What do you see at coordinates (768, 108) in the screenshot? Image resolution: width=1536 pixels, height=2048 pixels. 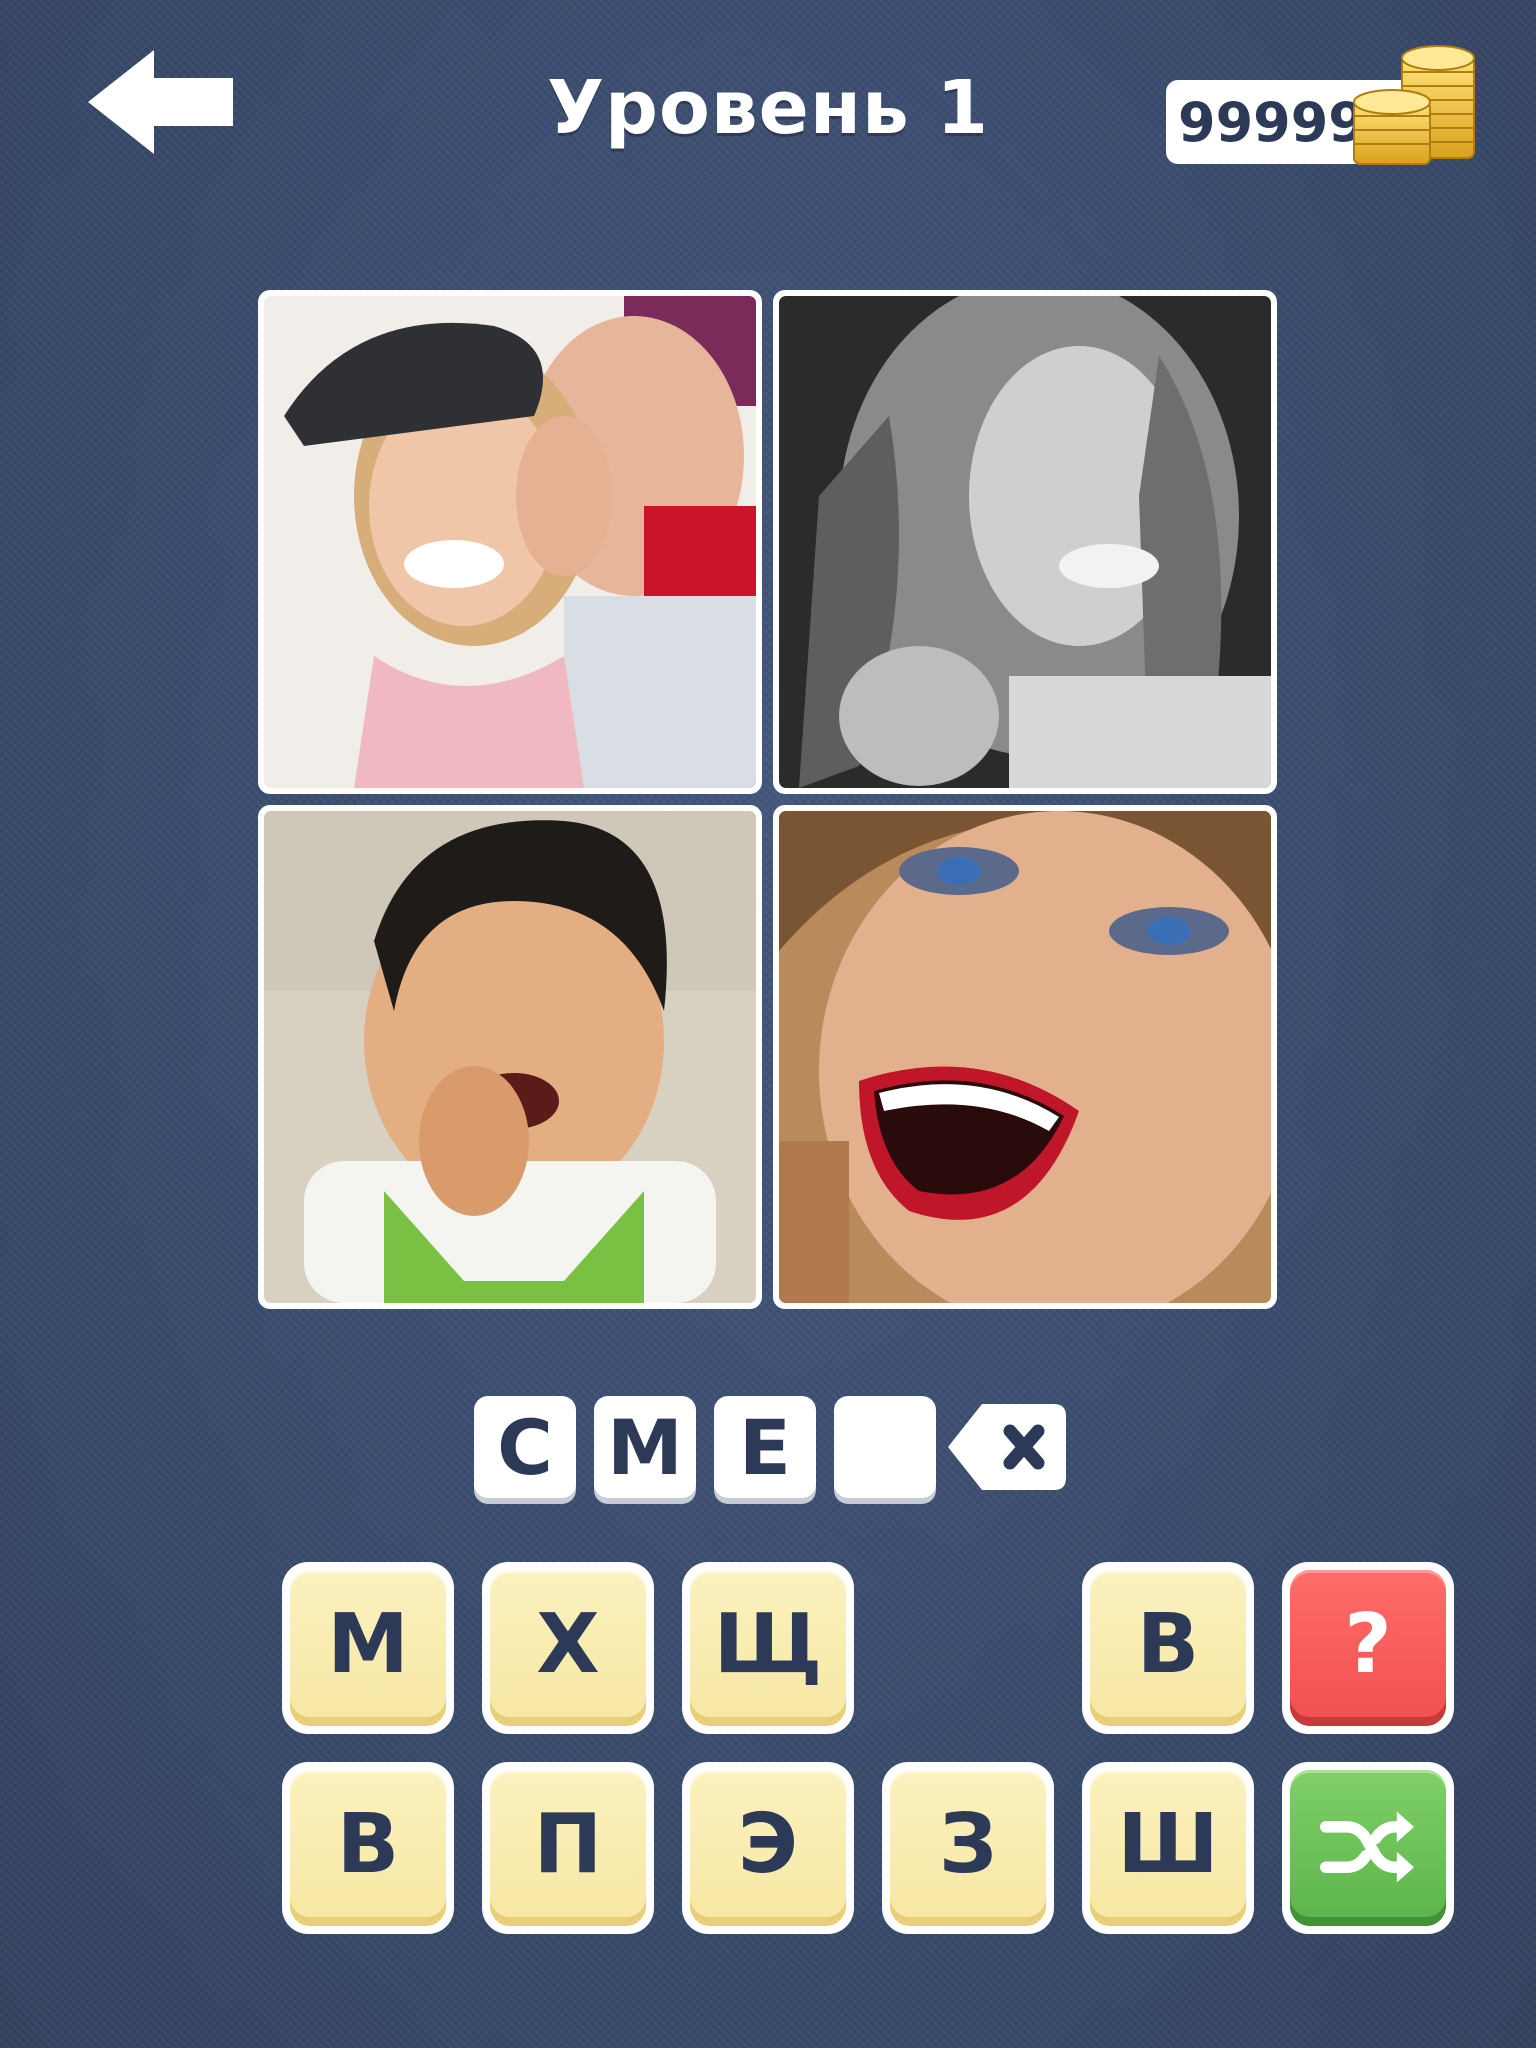 I see `level-title: Уровень 1` at bounding box center [768, 108].